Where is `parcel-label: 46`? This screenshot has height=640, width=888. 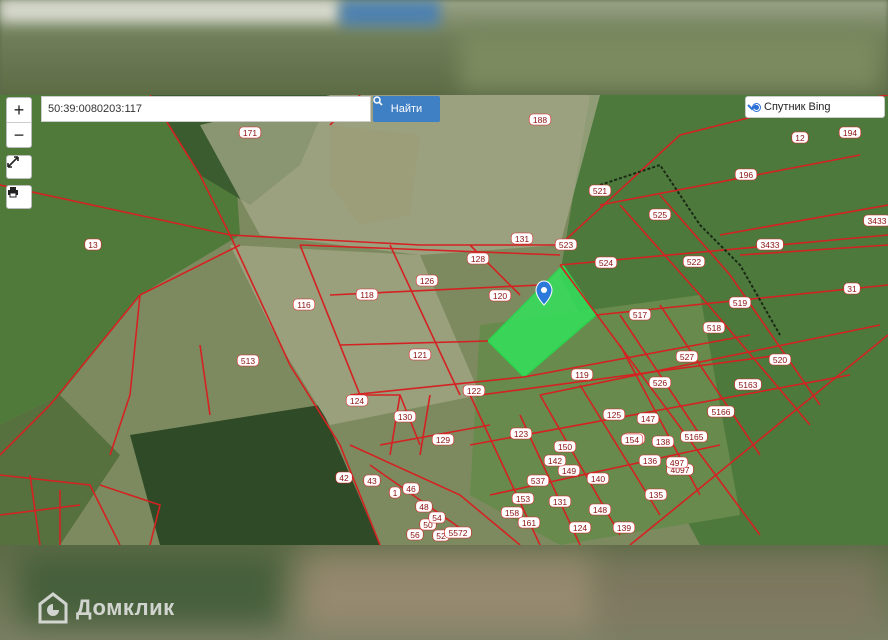
parcel-label: 46 is located at coordinates (411, 489).